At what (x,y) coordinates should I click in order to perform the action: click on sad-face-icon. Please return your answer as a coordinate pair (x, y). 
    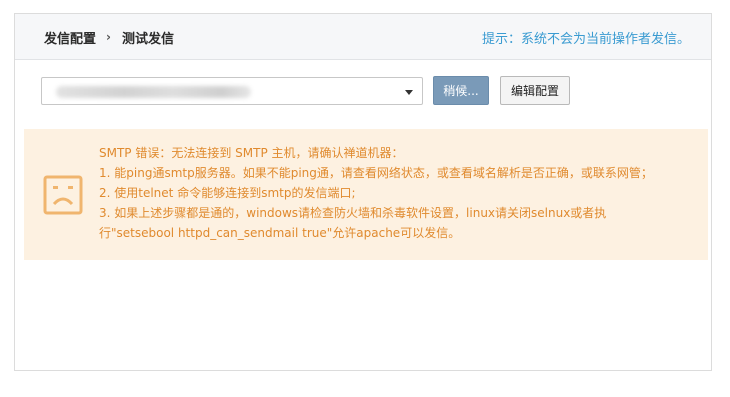
    Looking at the image, I should click on (63, 195).